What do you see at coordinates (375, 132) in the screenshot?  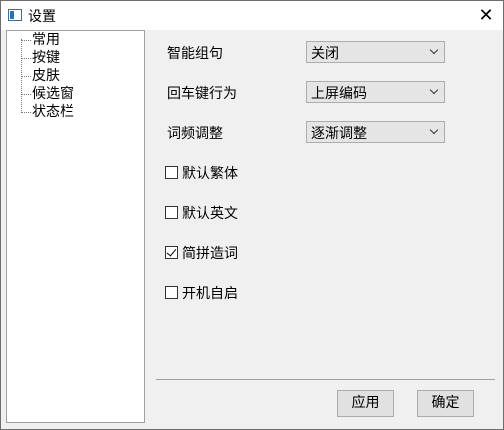 I see `frequency-select: 逐渐调整` at bounding box center [375, 132].